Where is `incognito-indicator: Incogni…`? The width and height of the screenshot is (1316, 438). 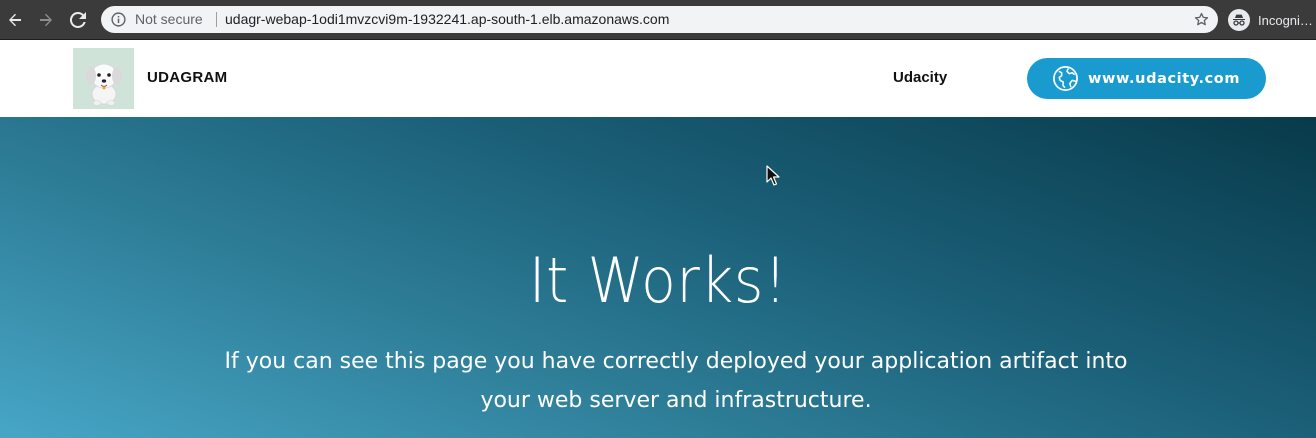 incognito-indicator: Incogni… is located at coordinates (1272, 20).